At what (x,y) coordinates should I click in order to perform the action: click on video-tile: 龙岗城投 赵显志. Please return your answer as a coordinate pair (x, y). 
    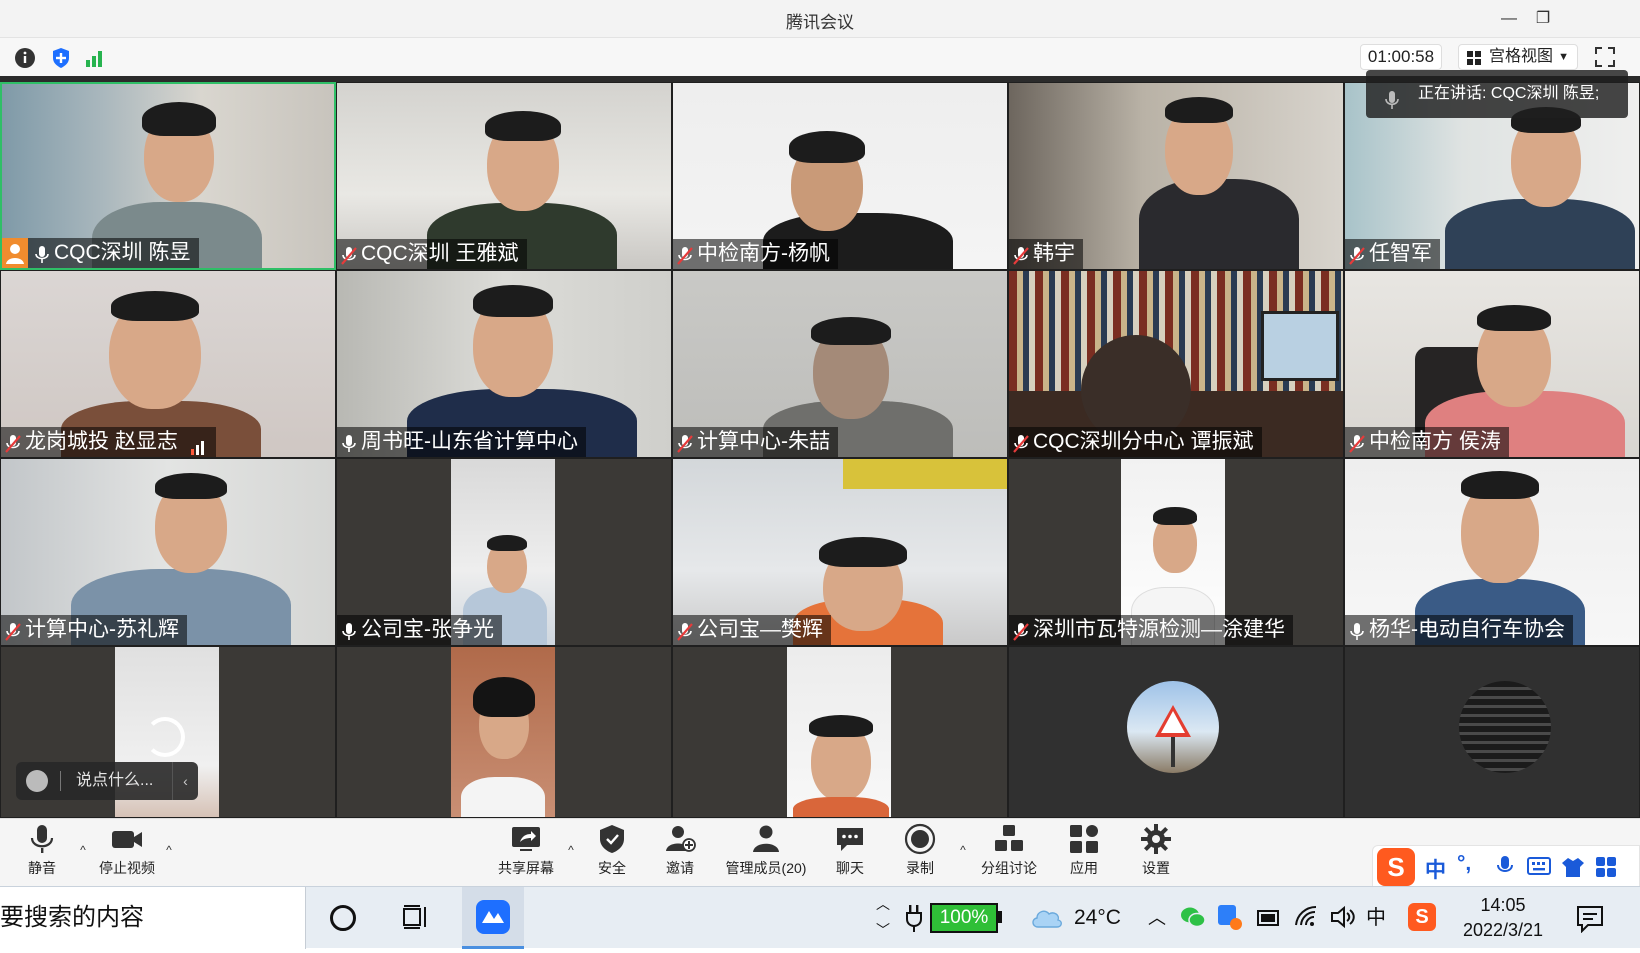
    Looking at the image, I should click on (168, 364).